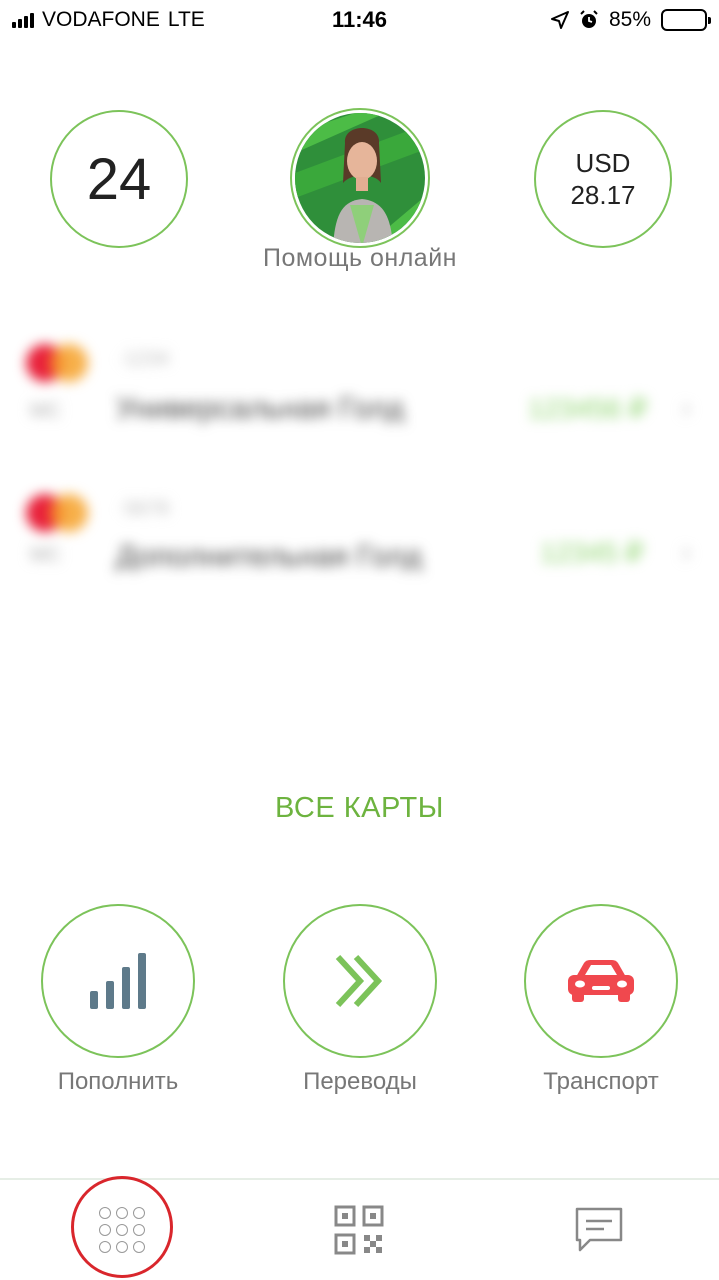 The image size is (719, 1280). I want to click on status-bar: VODAFONE LTE 11:46 85%, so click(359, 20).